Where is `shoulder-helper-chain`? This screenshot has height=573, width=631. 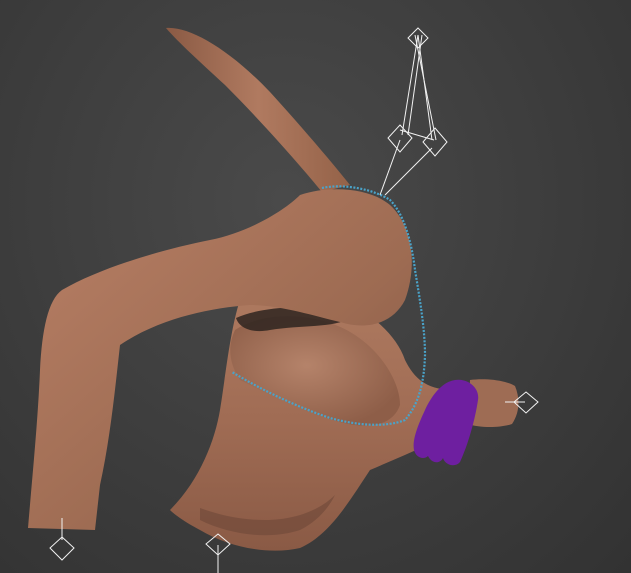
shoulder-helper-chain is located at coordinates (413, 111).